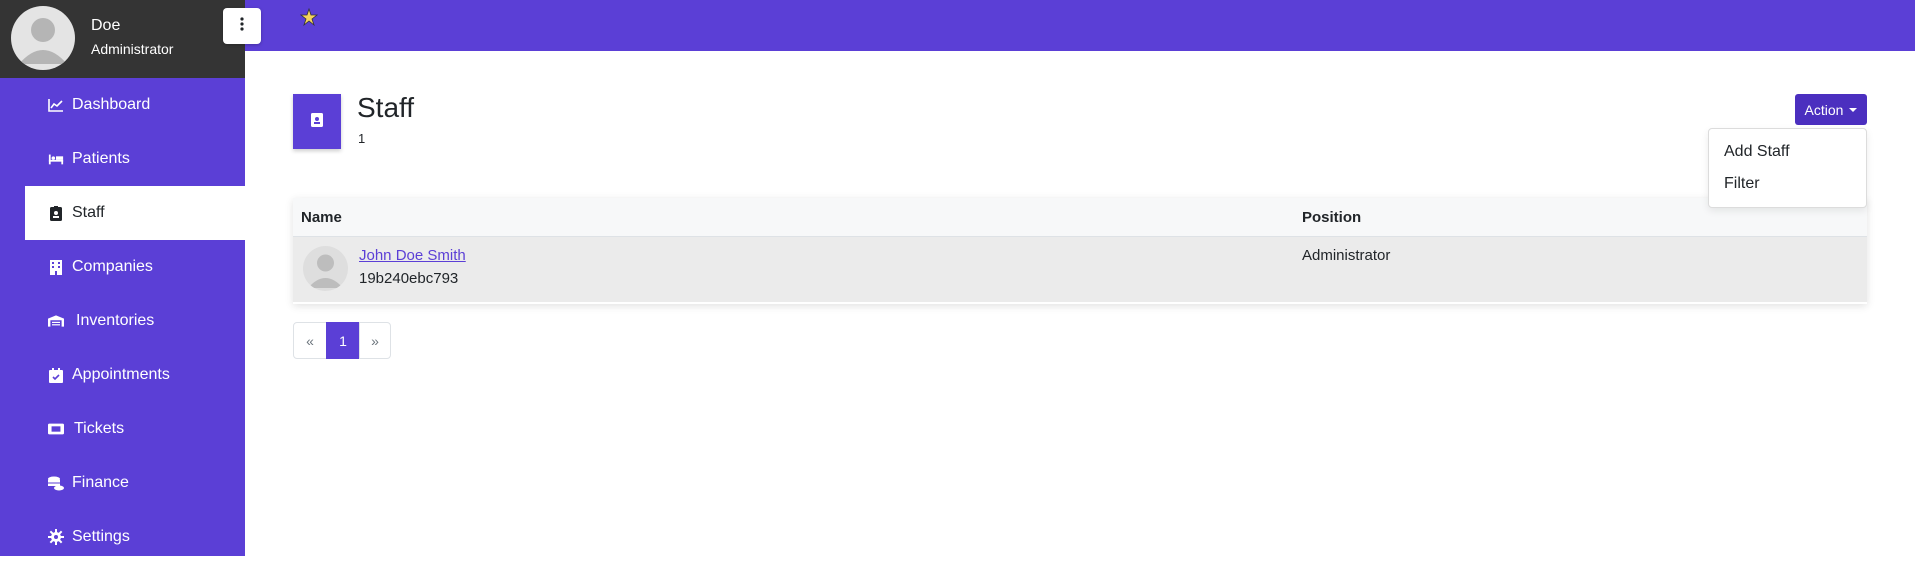 This screenshot has width=1915, height=564. What do you see at coordinates (1757, 152) in the screenshot?
I see `menu-item-add-staff: Add Staff` at bounding box center [1757, 152].